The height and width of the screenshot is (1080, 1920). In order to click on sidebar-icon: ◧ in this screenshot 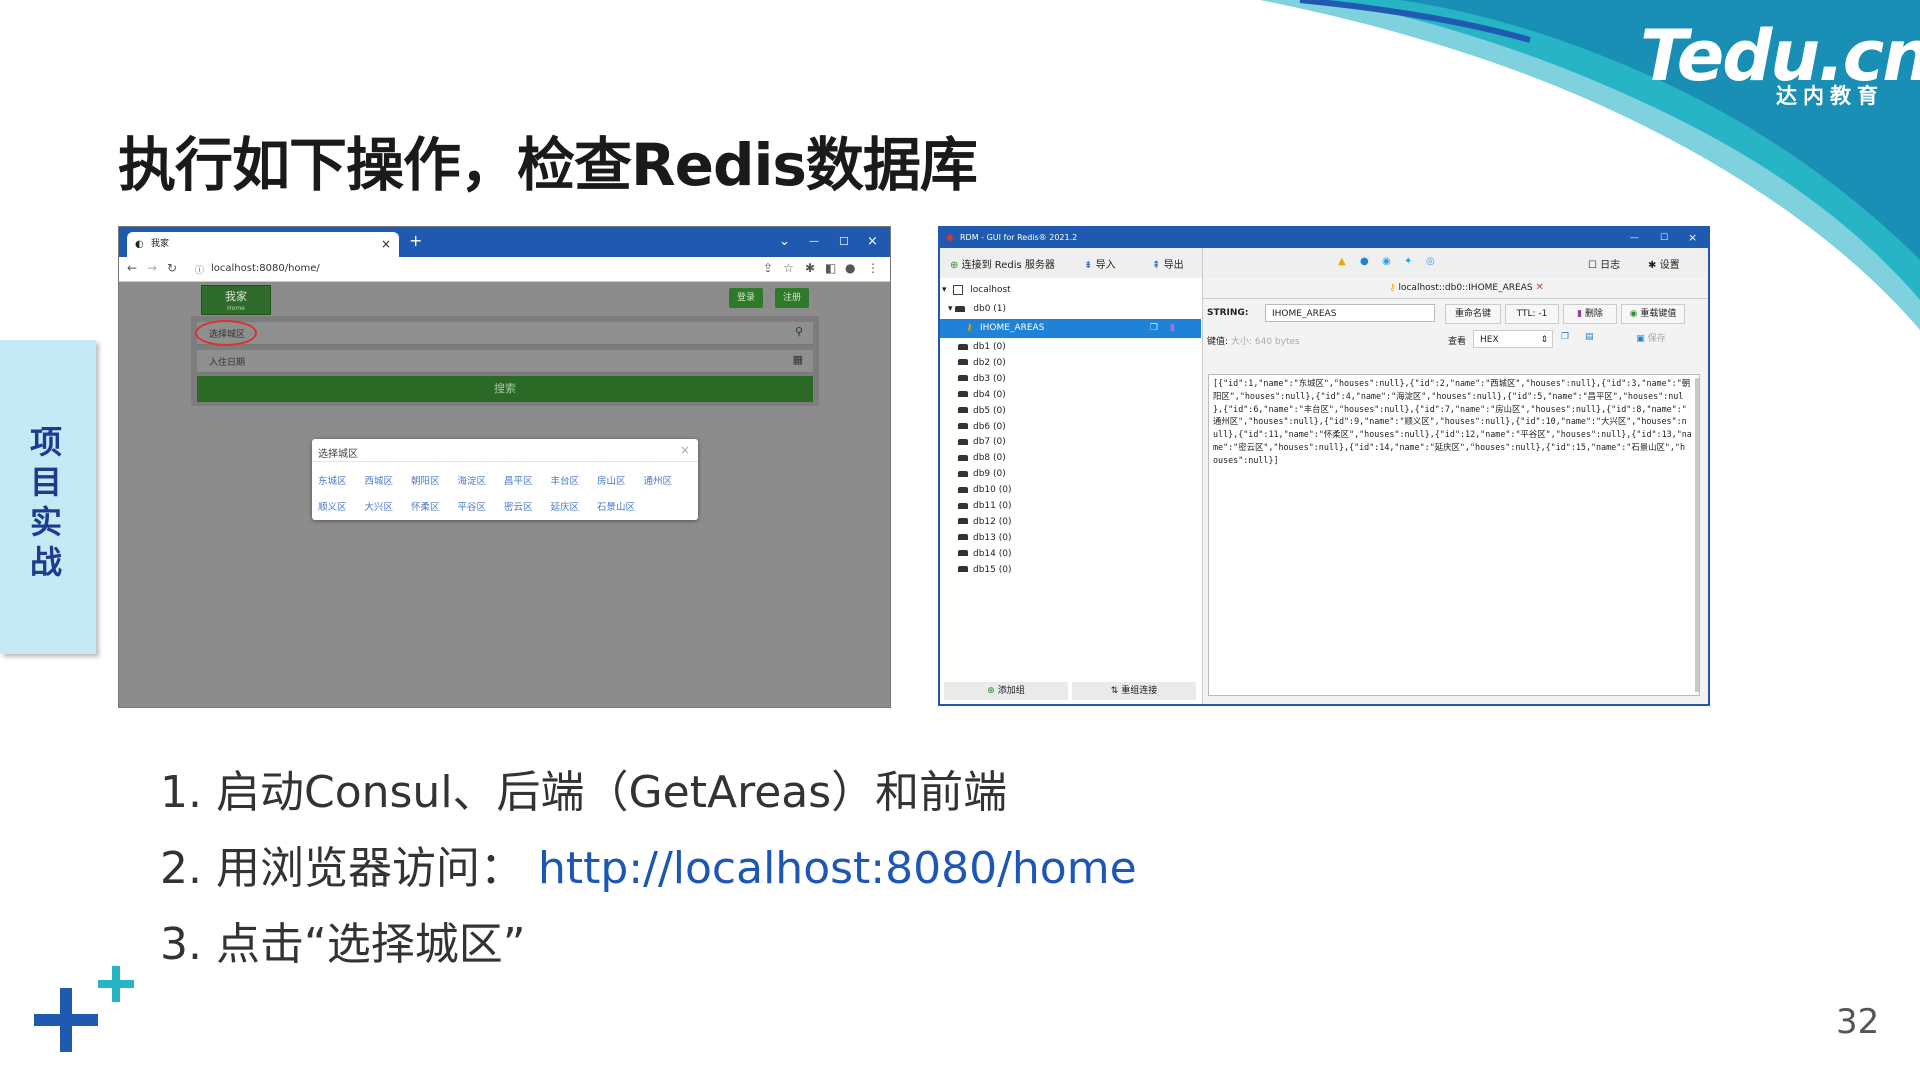, I will do `click(830, 268)`.